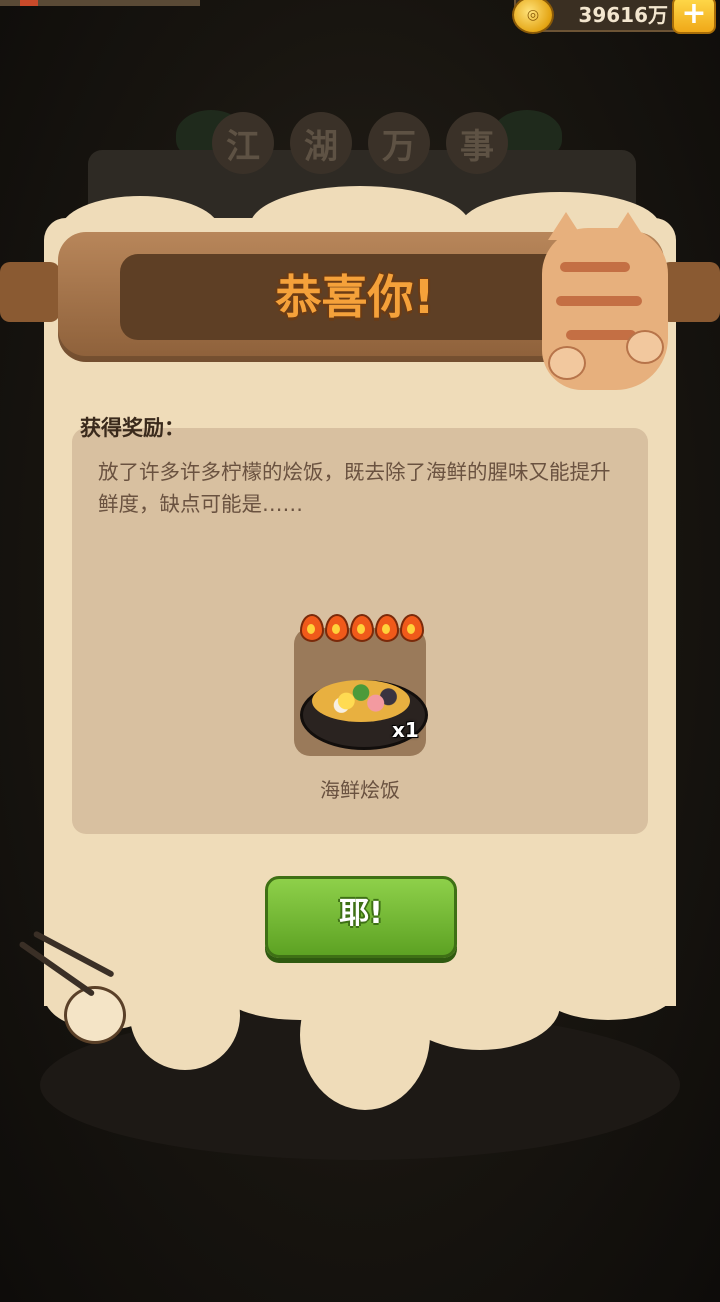 This screenshot has width=720, height=1302. I want to click on item-name: 海鲜烩饭, so click(360, 790).